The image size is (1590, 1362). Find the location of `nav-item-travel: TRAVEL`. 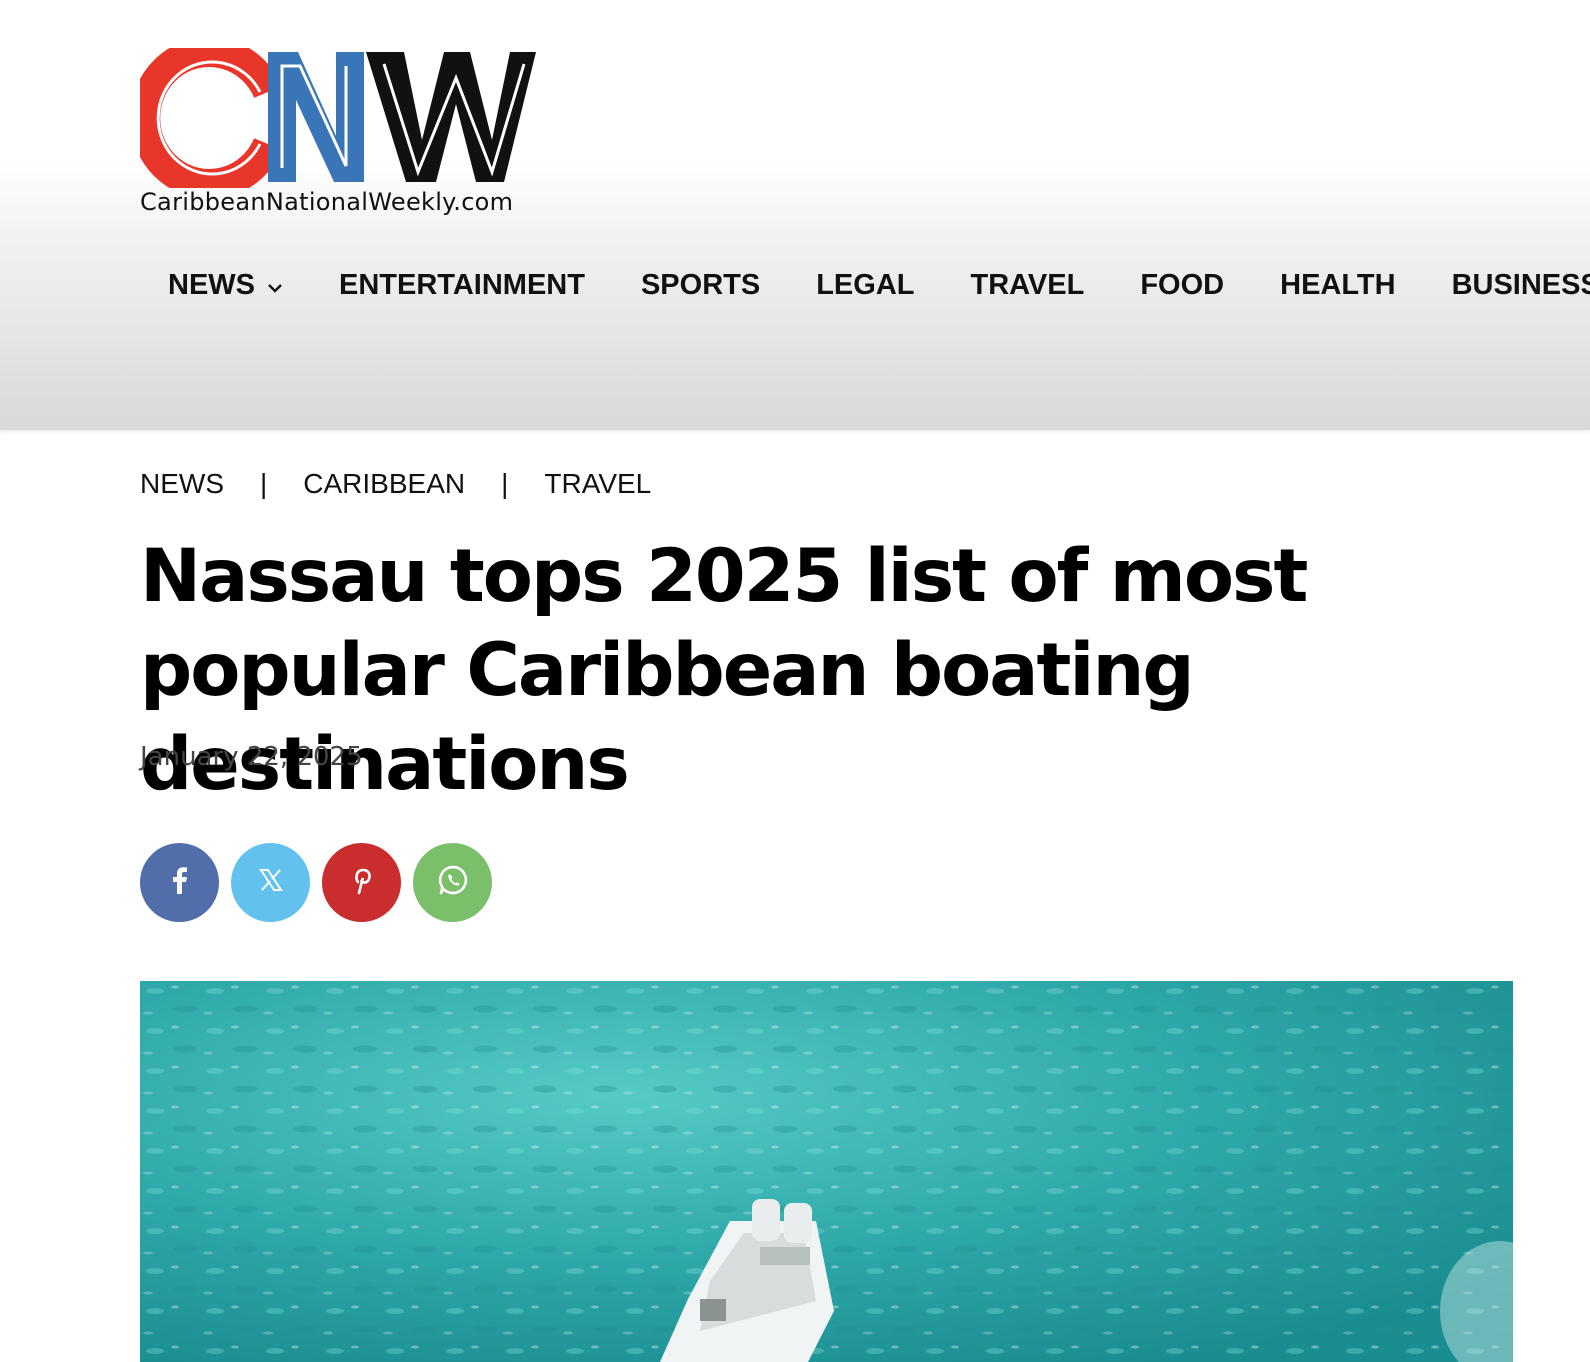

nav-item-travel: TRAVEL is located at coordinates (1027, 285).